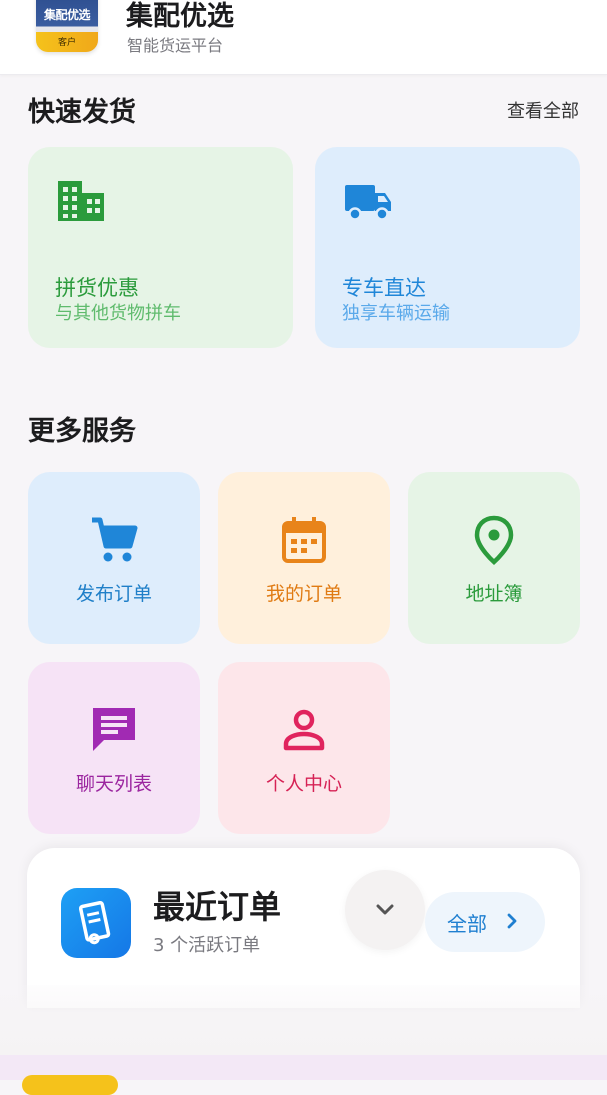 This screenshot has height=1095, width=607. What do you see at coordinates (180, 16) in the screenshot?
I see `app-title: 集配优选` at bounding box center [180, 16].